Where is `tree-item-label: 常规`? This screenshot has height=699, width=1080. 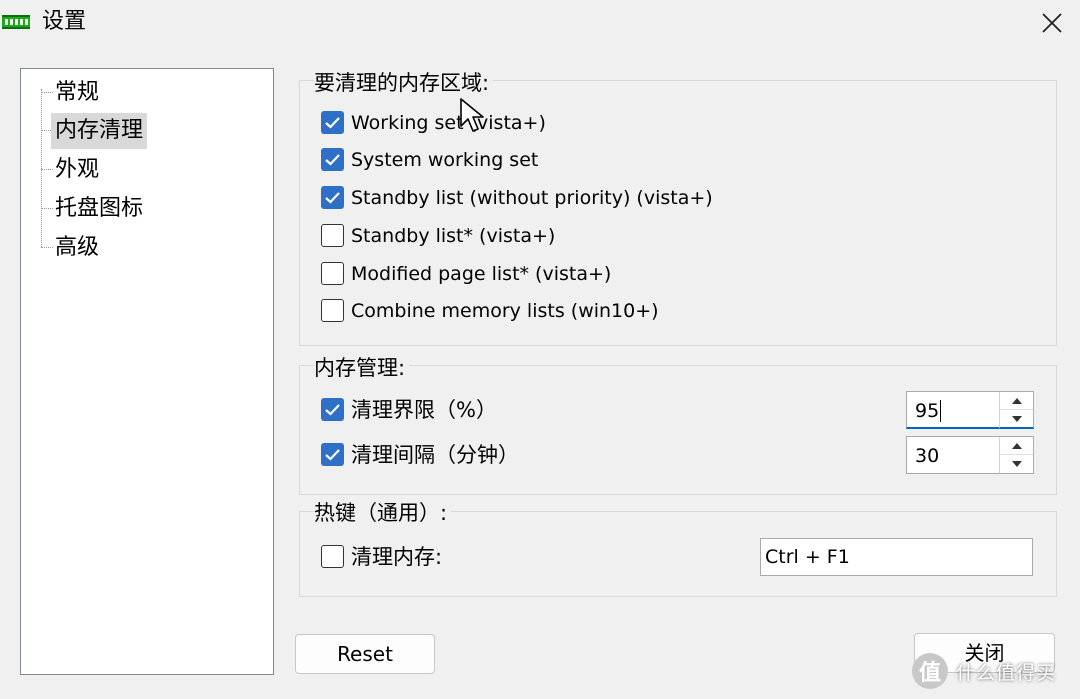
tree-item-label: 常规 is located at coordinates (77, 92).